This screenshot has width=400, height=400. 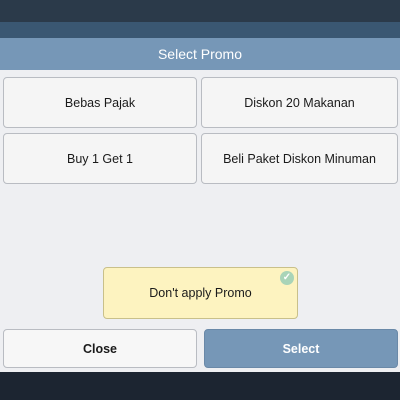 I want to click on check-icon: ✓, so click(x=287, y=278).